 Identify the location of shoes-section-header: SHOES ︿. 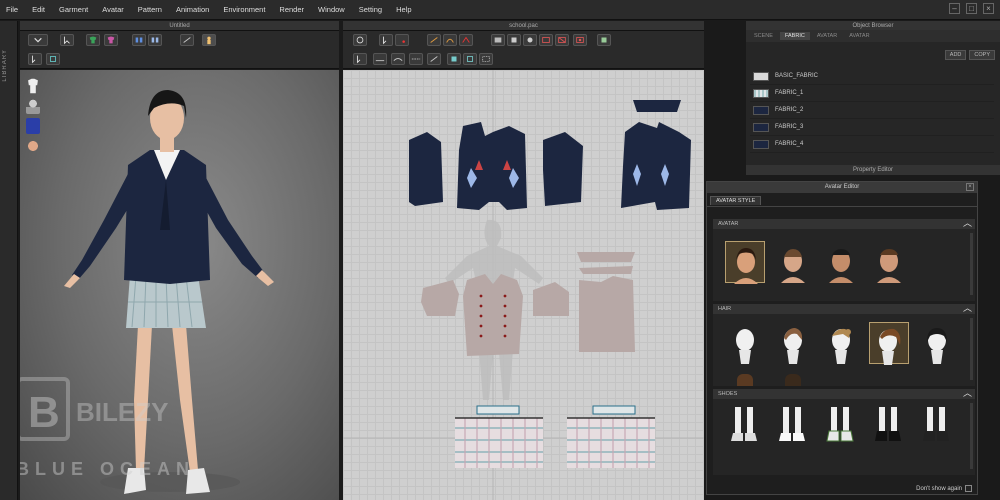
(844, 393).